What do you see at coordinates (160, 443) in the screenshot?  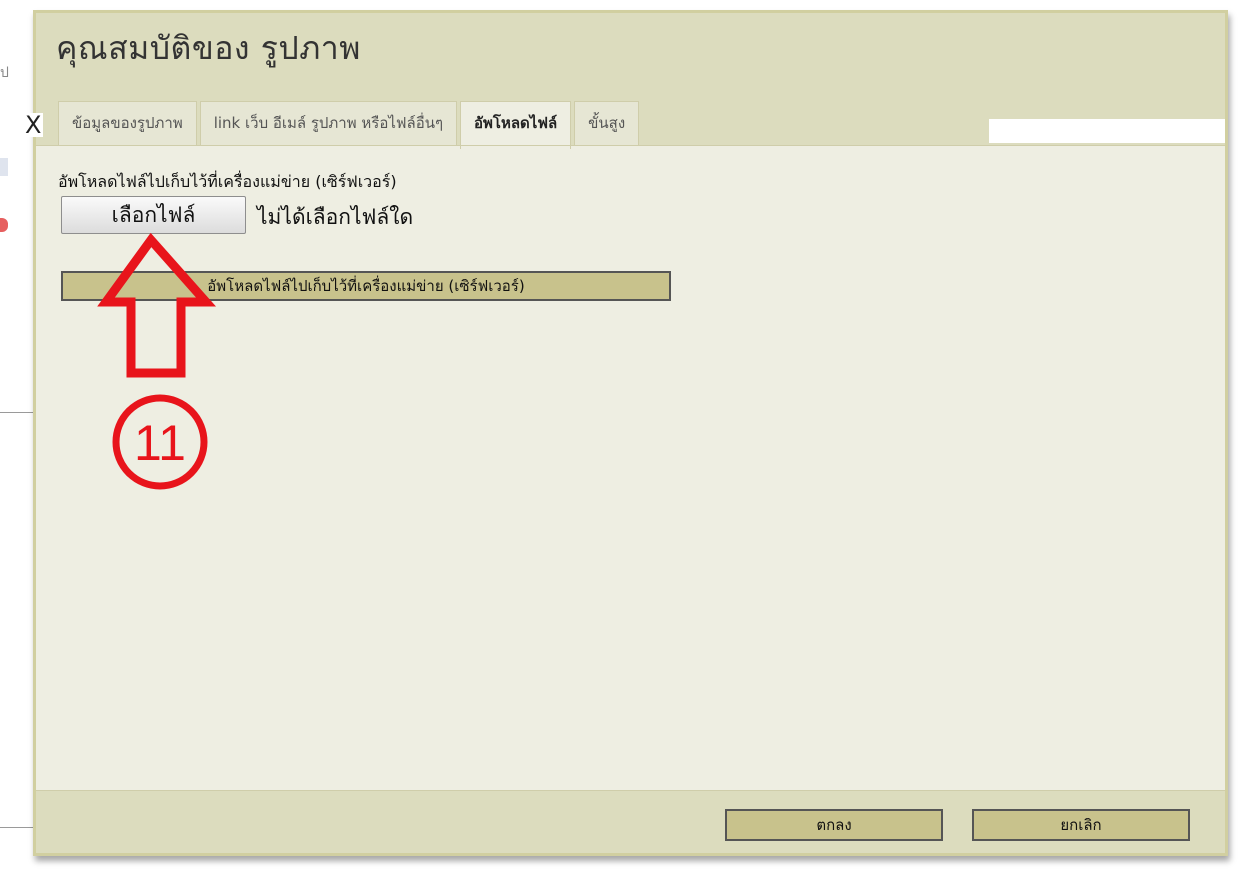 I see `annotation-step-number: 11` at bounding box center [160, 443].